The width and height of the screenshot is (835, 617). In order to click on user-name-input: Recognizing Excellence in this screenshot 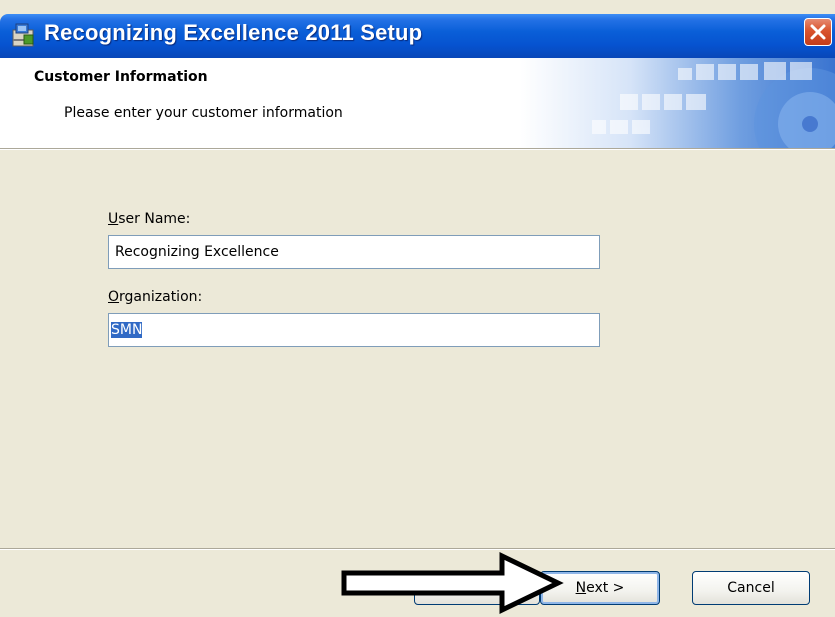, I will do `click(354, 252)`.